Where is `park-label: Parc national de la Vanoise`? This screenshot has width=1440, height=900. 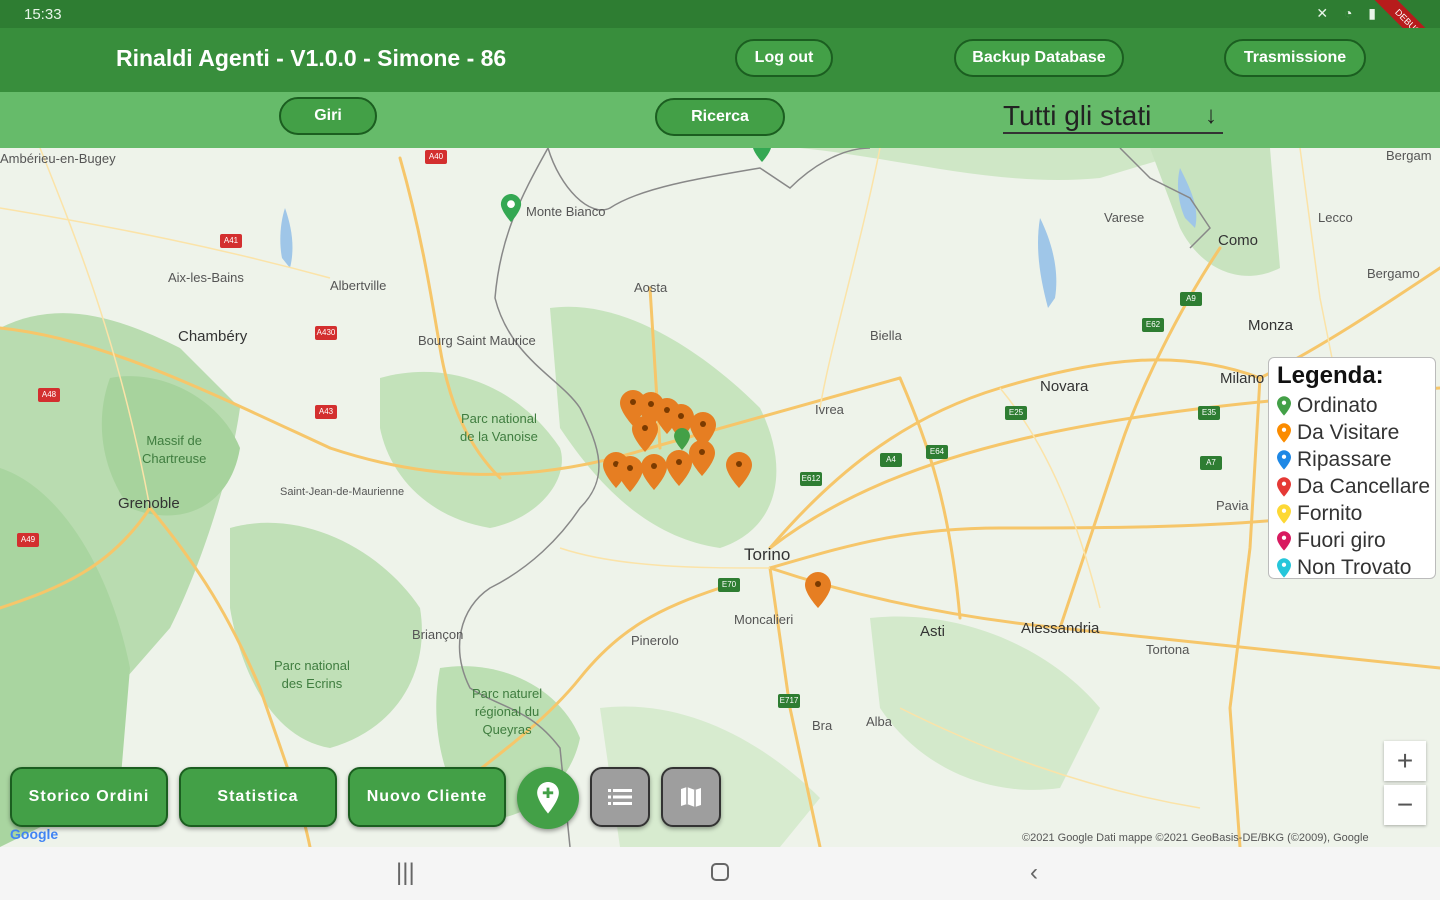
park-label: Parc national de la Vanoise is located at coordinates (499, 427).